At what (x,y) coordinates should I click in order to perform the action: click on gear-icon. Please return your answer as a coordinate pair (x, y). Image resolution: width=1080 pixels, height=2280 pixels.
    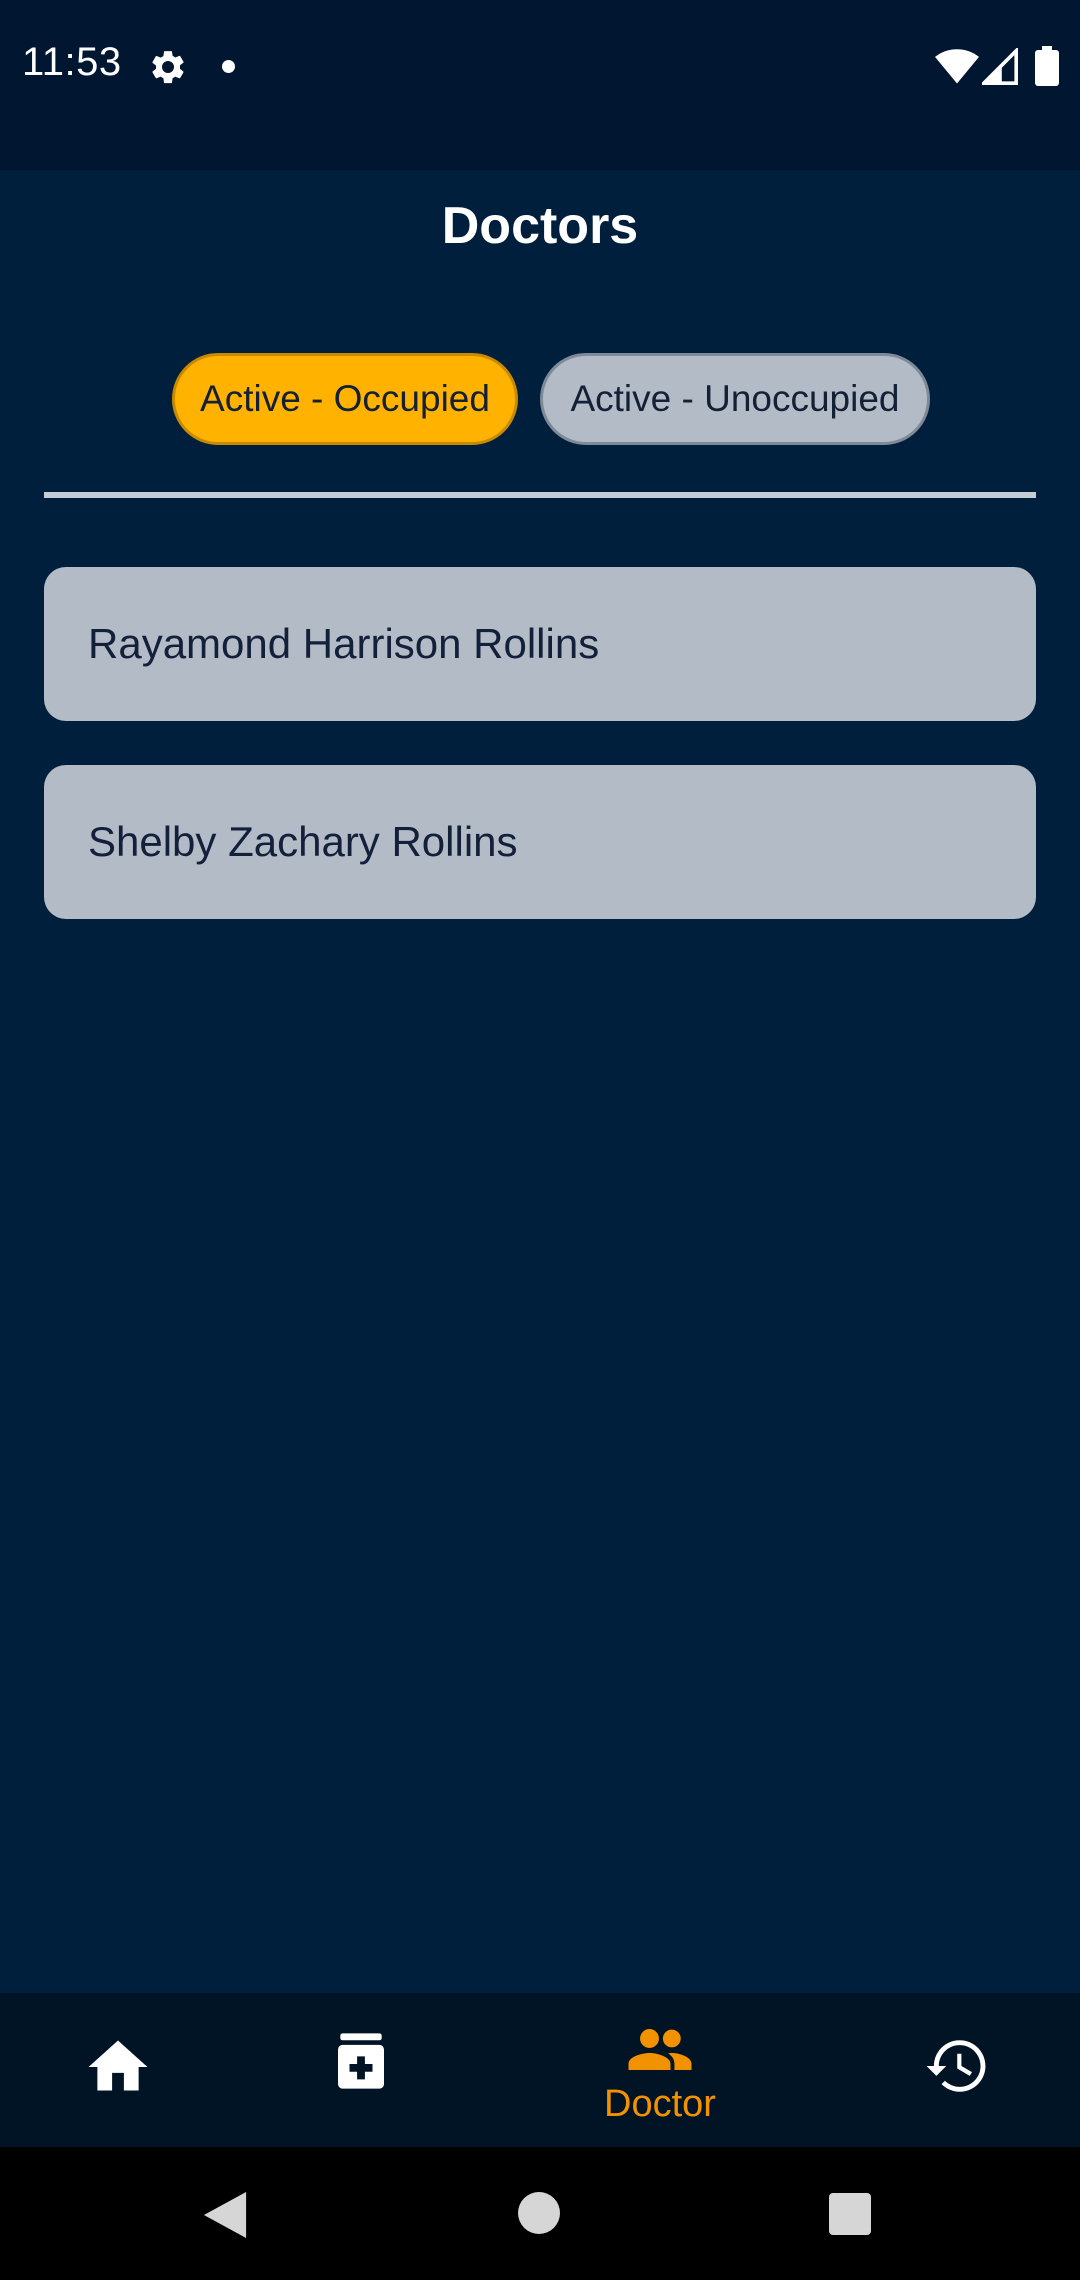
    Looking at the image, I should click on (168, 67).